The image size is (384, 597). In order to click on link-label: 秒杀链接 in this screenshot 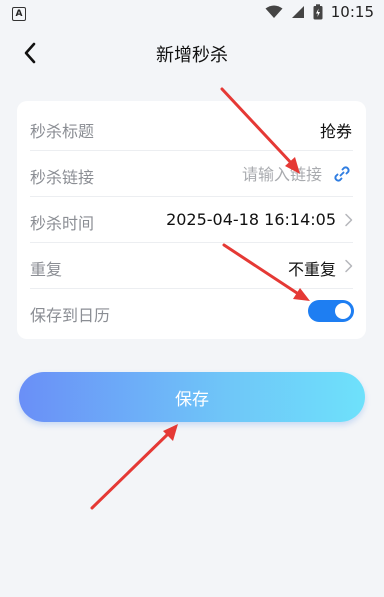, I will do `click(62, 177)`.